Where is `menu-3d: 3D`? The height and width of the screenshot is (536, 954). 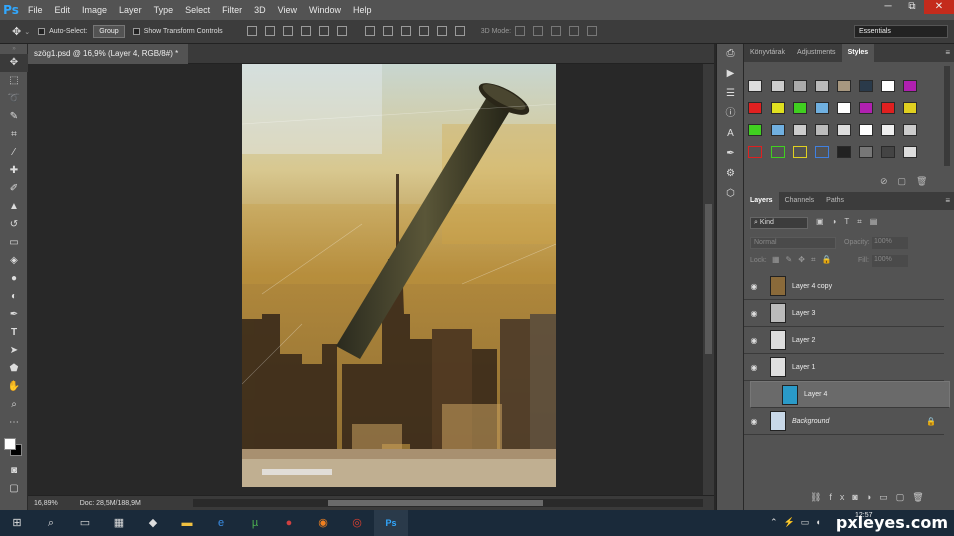 menu-3d: 3D is located at coordinates (260, 10).